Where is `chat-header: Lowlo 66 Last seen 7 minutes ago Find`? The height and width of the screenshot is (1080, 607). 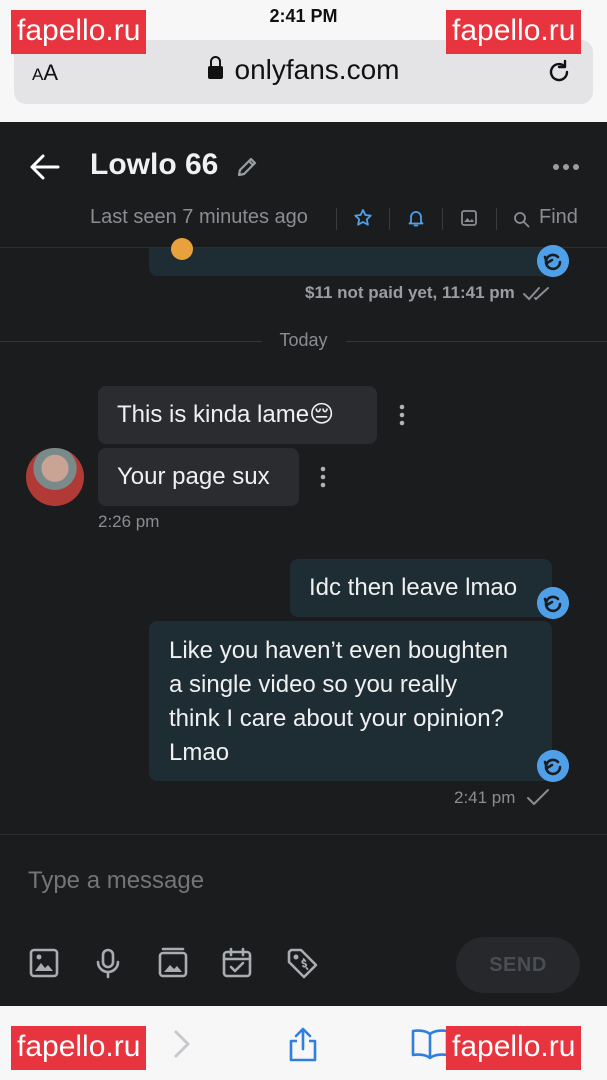 chat-header: Lowlo 66 Last seen 7 minutes ago Find is located at coordinates (303, 185).